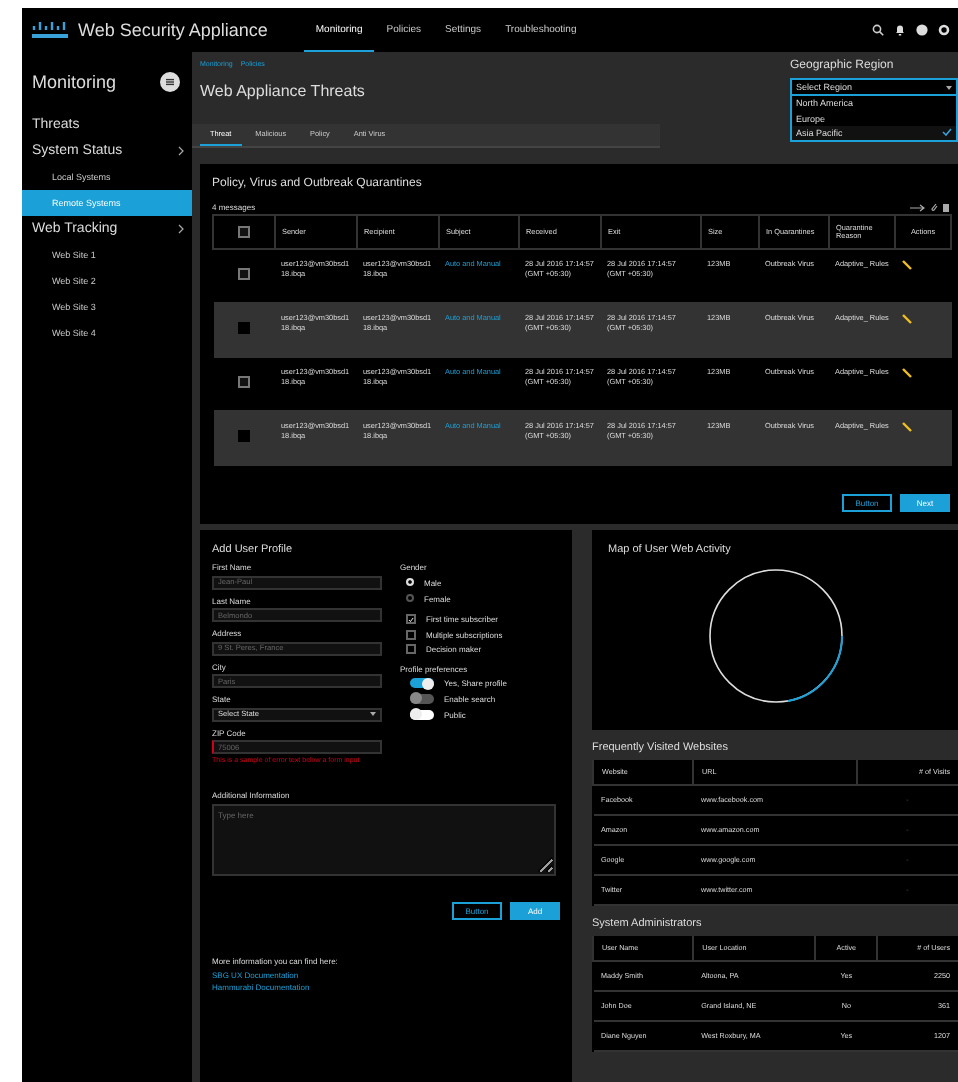  What do you see at coordinates (74, 82) in the screenshot?
I see `sidebar-title: Monitoring` at bounding box center [74, 82].